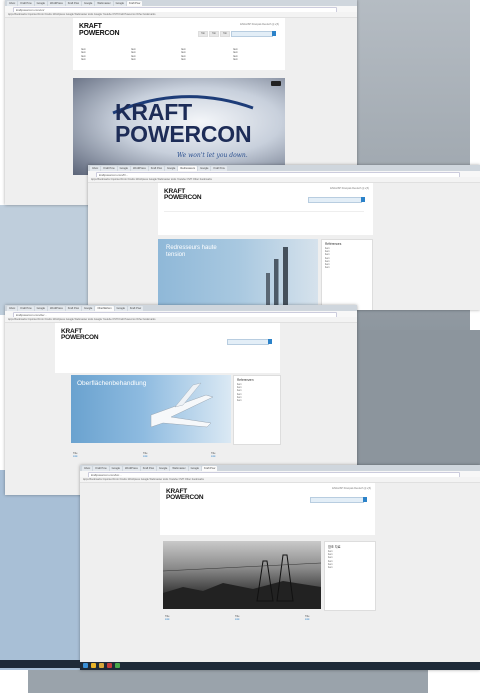 Image resolution: width=480 pixels, height=693 pixels. Describe the element at coordinates (183, 133) in the screenshot. I see `hero-logo-line2: POWERCON` at that location.